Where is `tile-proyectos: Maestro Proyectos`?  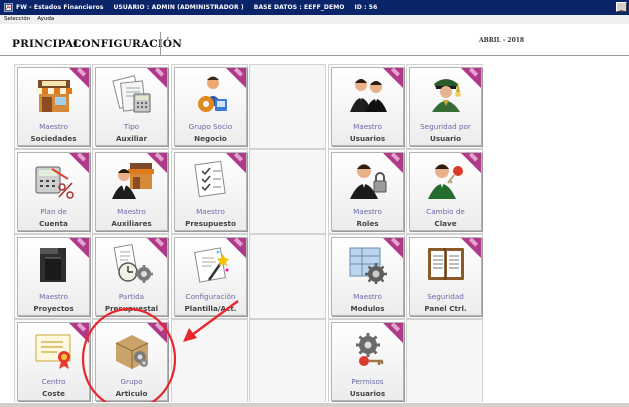 tile-proyectos: Maestro Proyectos is located at coordinates (53, 276).